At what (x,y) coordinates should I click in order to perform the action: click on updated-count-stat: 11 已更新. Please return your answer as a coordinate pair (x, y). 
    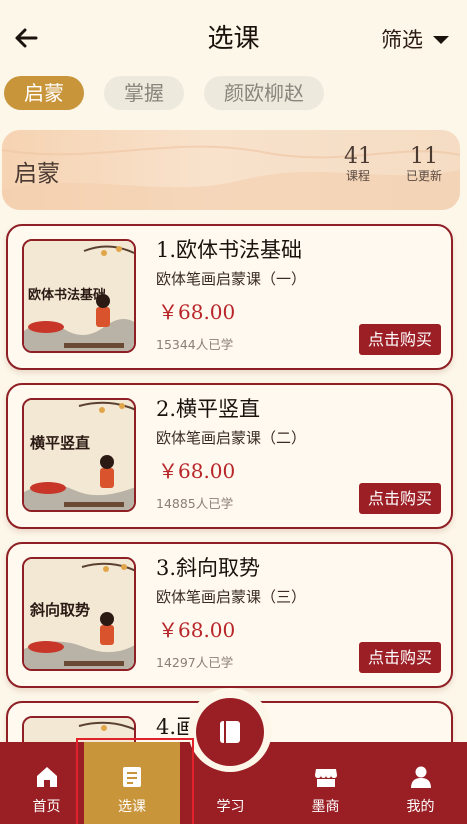
    Looking at the image, I should click on (424, 164).